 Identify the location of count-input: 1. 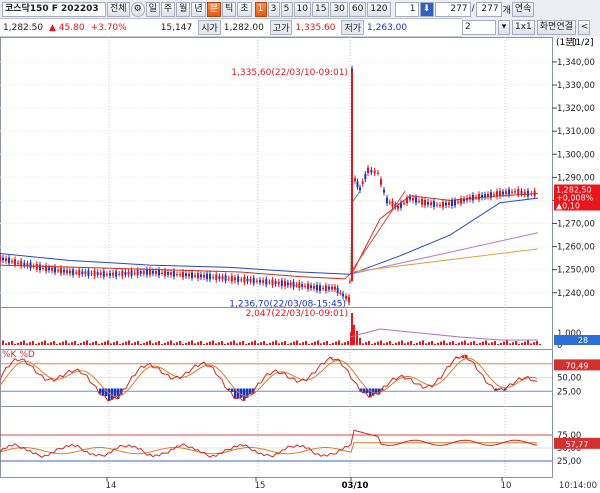
(407, 9).